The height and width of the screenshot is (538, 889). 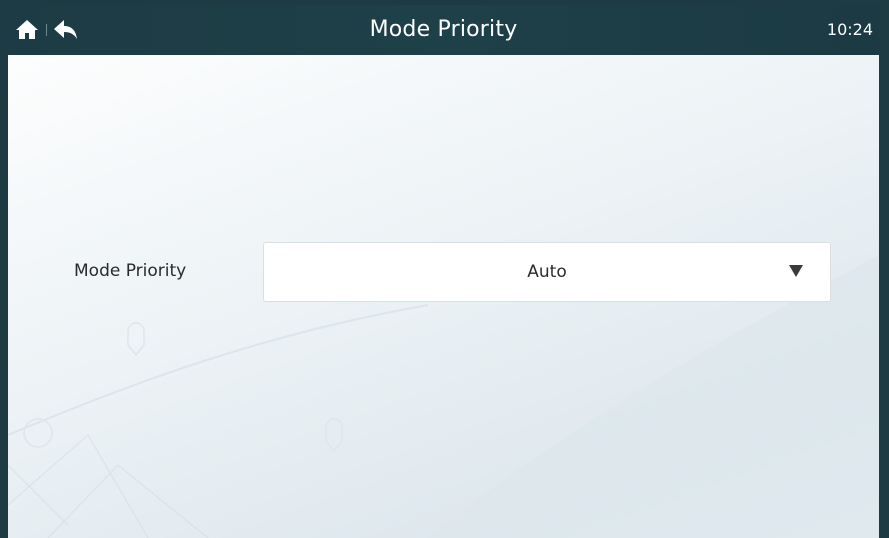 What do you see at coordinates (130, 271) in the screenshot?
I see `mode-priority-label: Mode Priority` at bounding box center [130, 271].